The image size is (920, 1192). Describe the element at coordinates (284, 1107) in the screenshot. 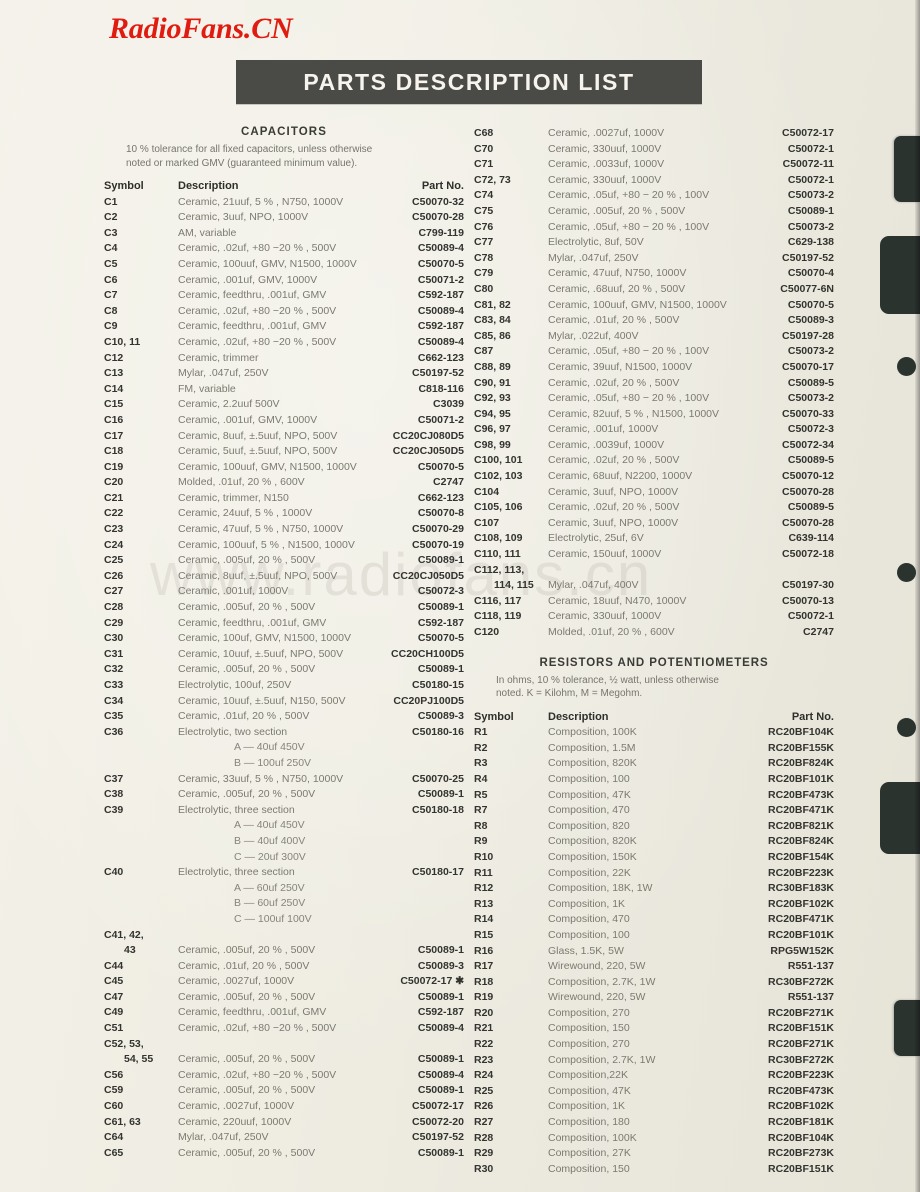

I see `table-row: C60 Ceramic, .0027uf, 1000V C50072-17` at that location.